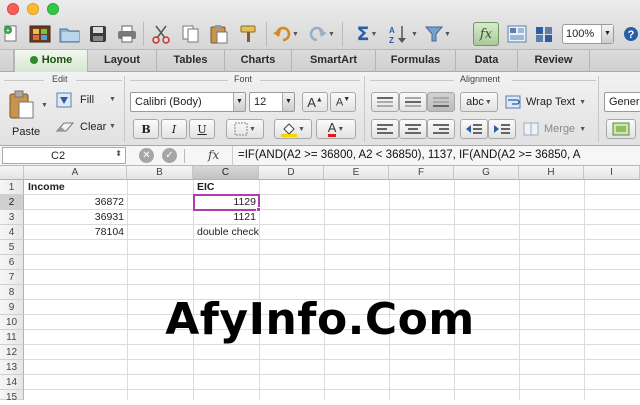 Image resolution: width=640 pixels, height=405 pixels. Describe the element at coordinates (93, 127) in the screenshot. I see `clear-label: Clear` at that location.